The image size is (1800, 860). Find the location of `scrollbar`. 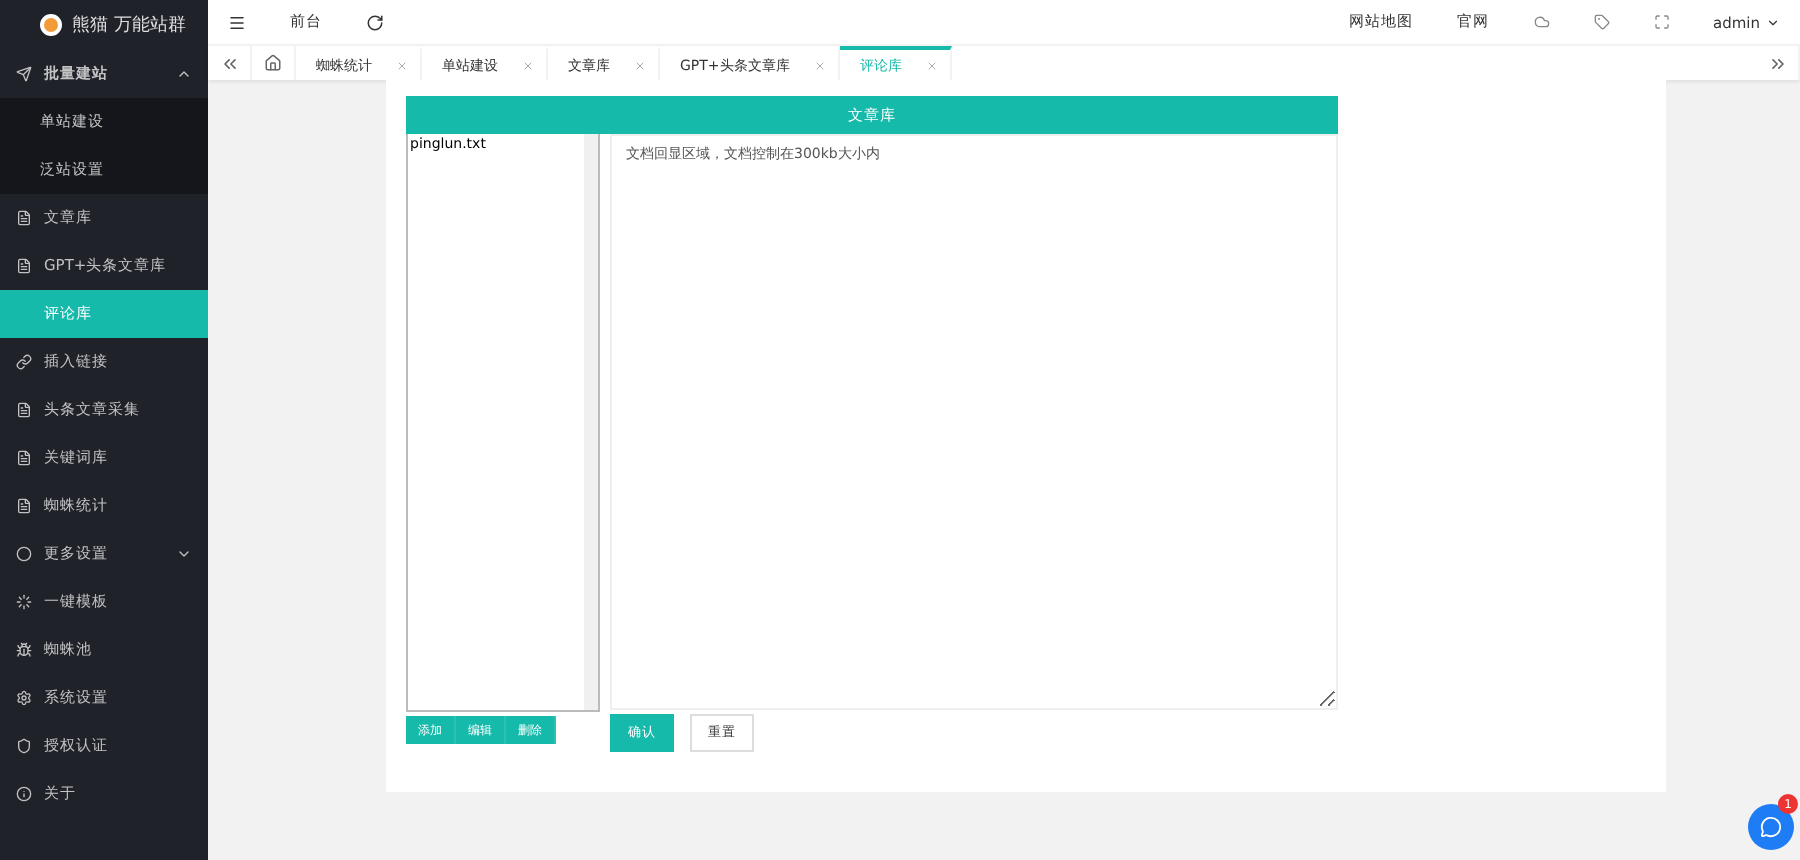

scrollbar is located at coordinates (591, 422).